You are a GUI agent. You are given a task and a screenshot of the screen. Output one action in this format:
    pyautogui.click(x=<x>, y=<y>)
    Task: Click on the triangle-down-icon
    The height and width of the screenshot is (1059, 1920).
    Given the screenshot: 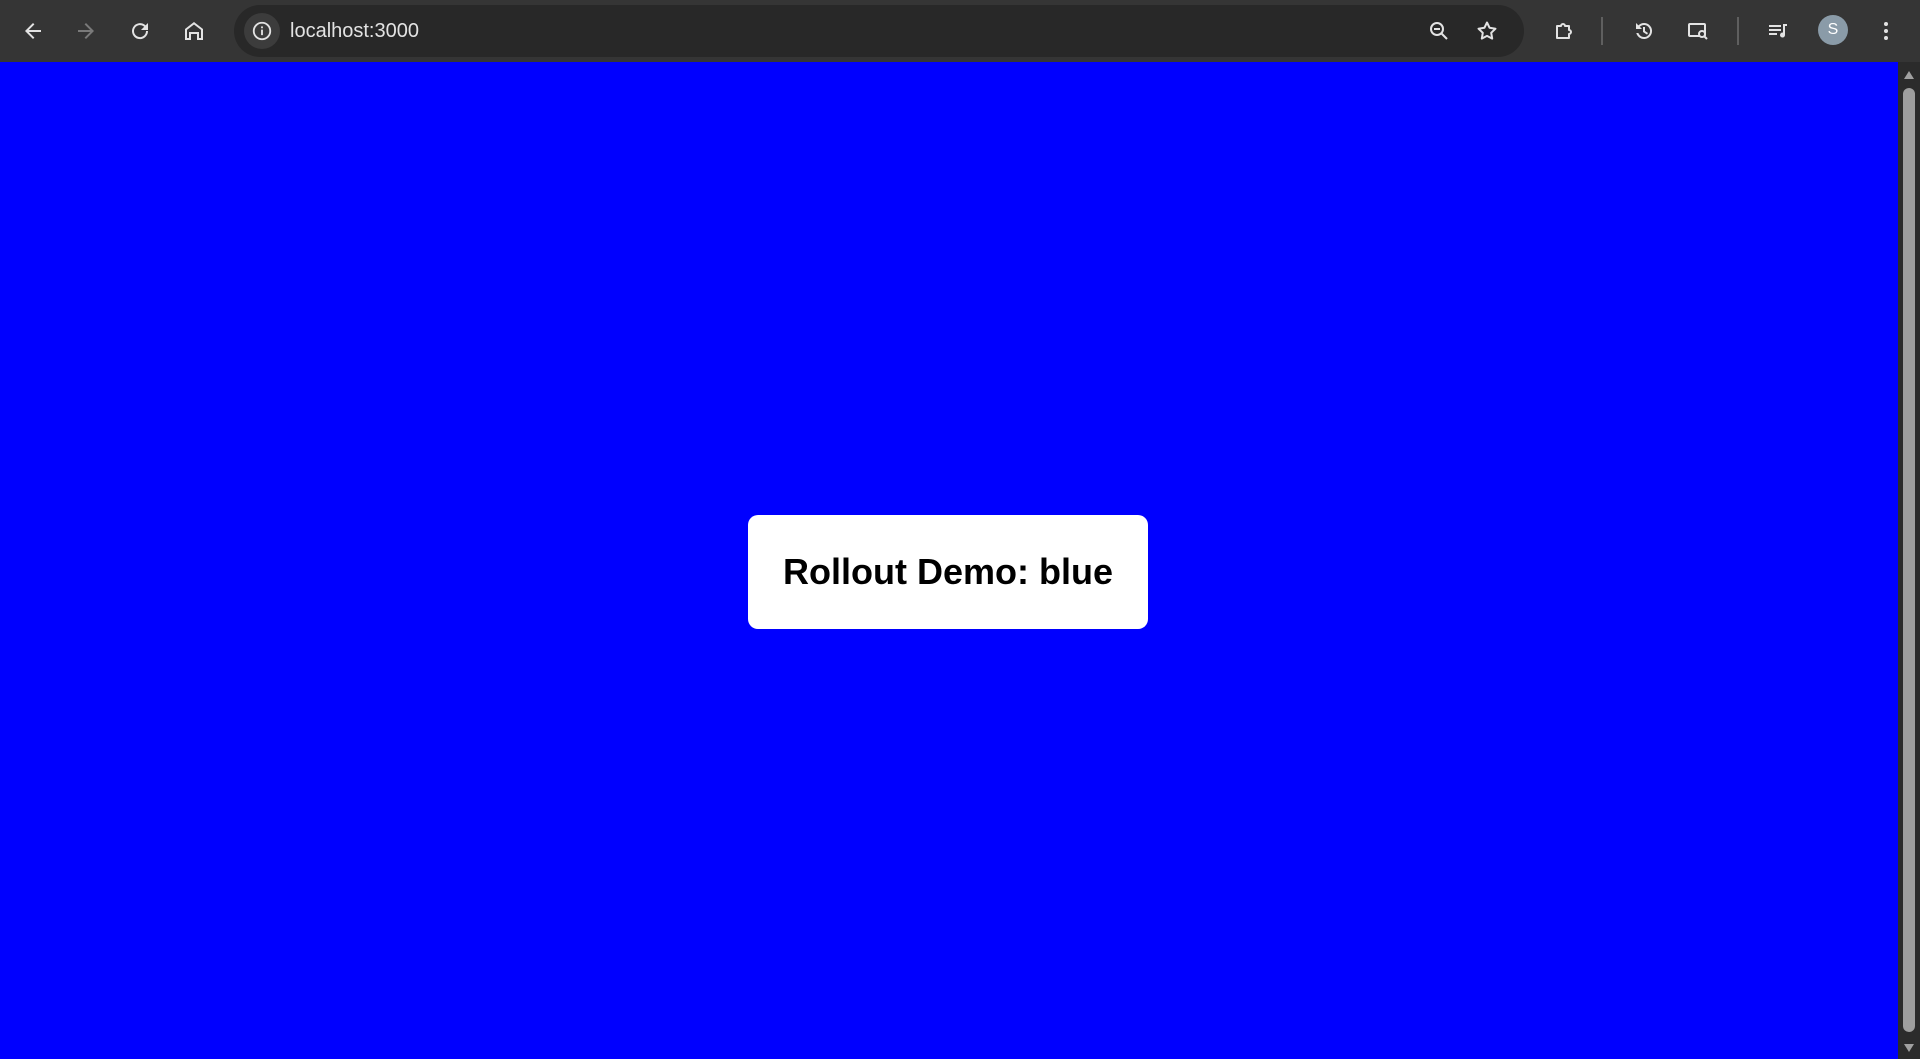 What is the action you would take?
    pyautogui.click(x=1909, y=1048)
    